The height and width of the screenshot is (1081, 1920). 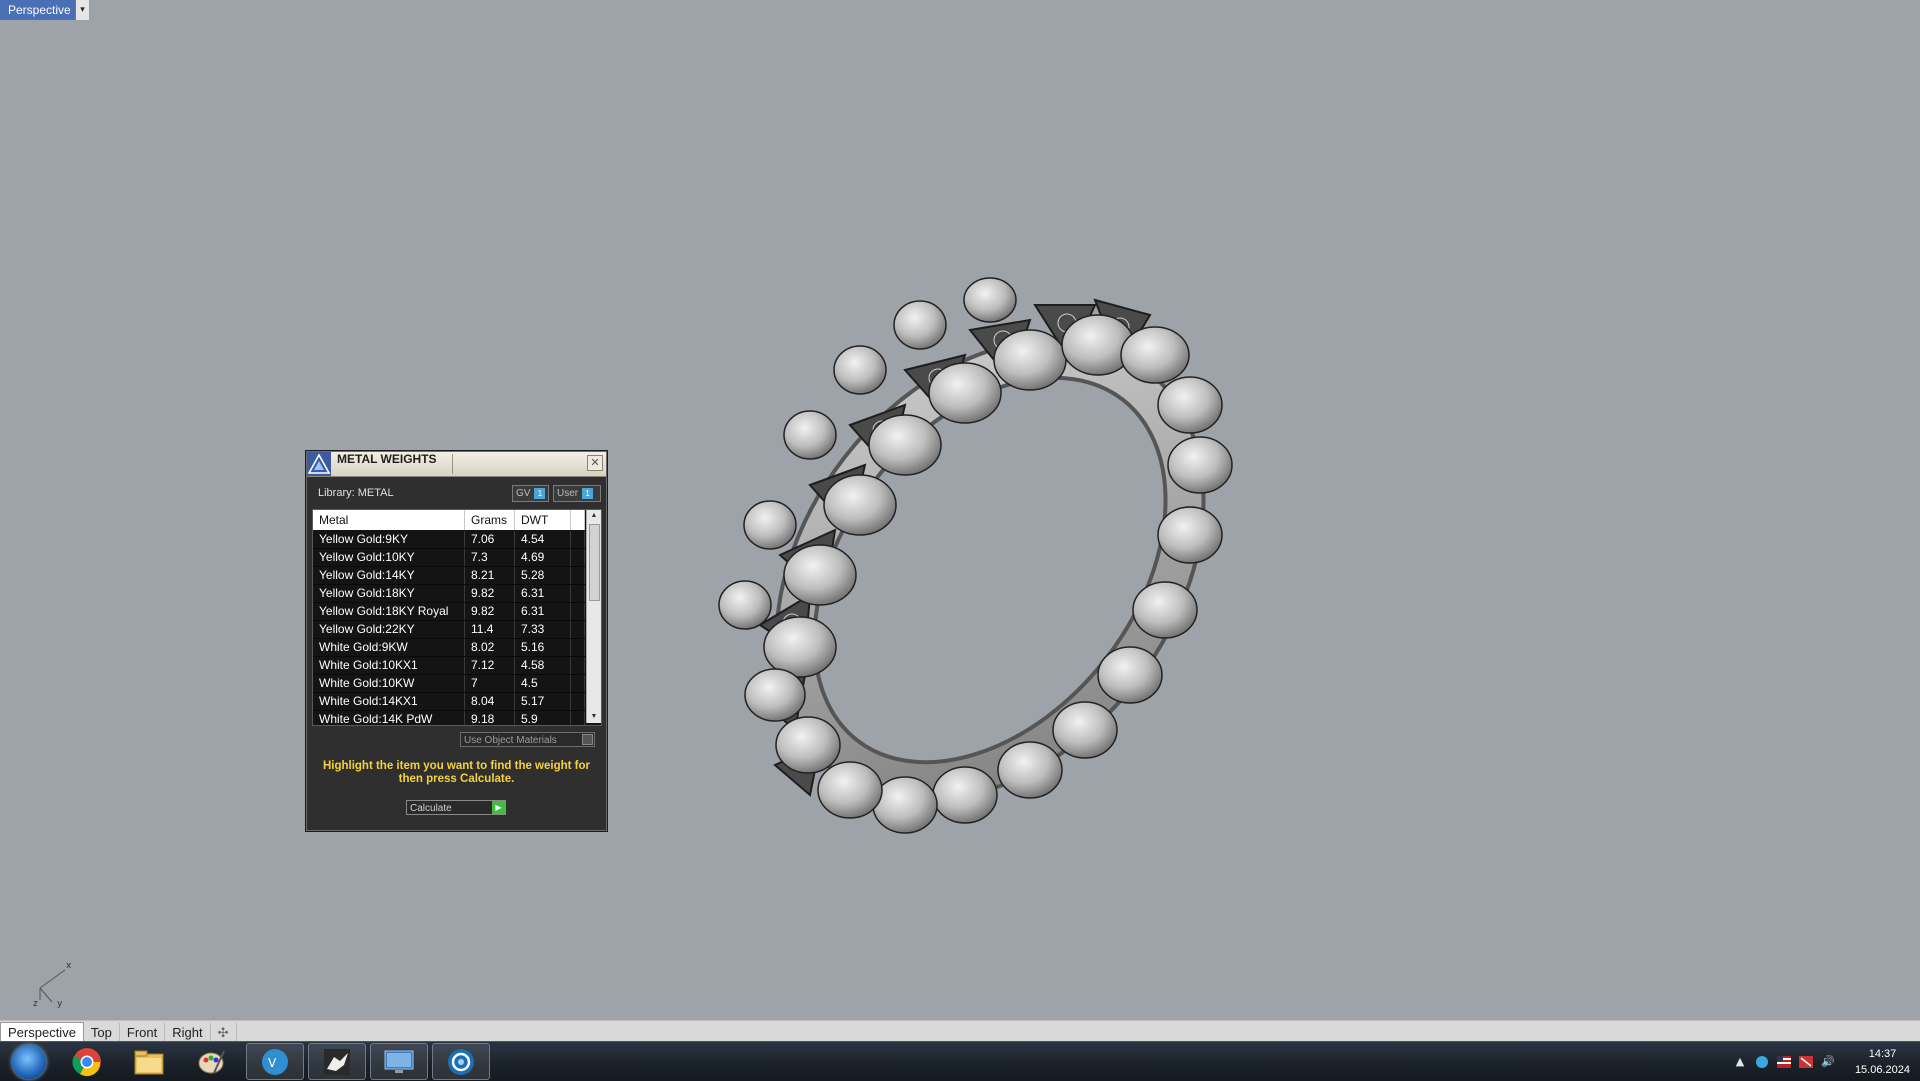 I want to click on system-tray: ▲ 🔊 14:37 15.06.2024, so click(x=1821, y=1061).